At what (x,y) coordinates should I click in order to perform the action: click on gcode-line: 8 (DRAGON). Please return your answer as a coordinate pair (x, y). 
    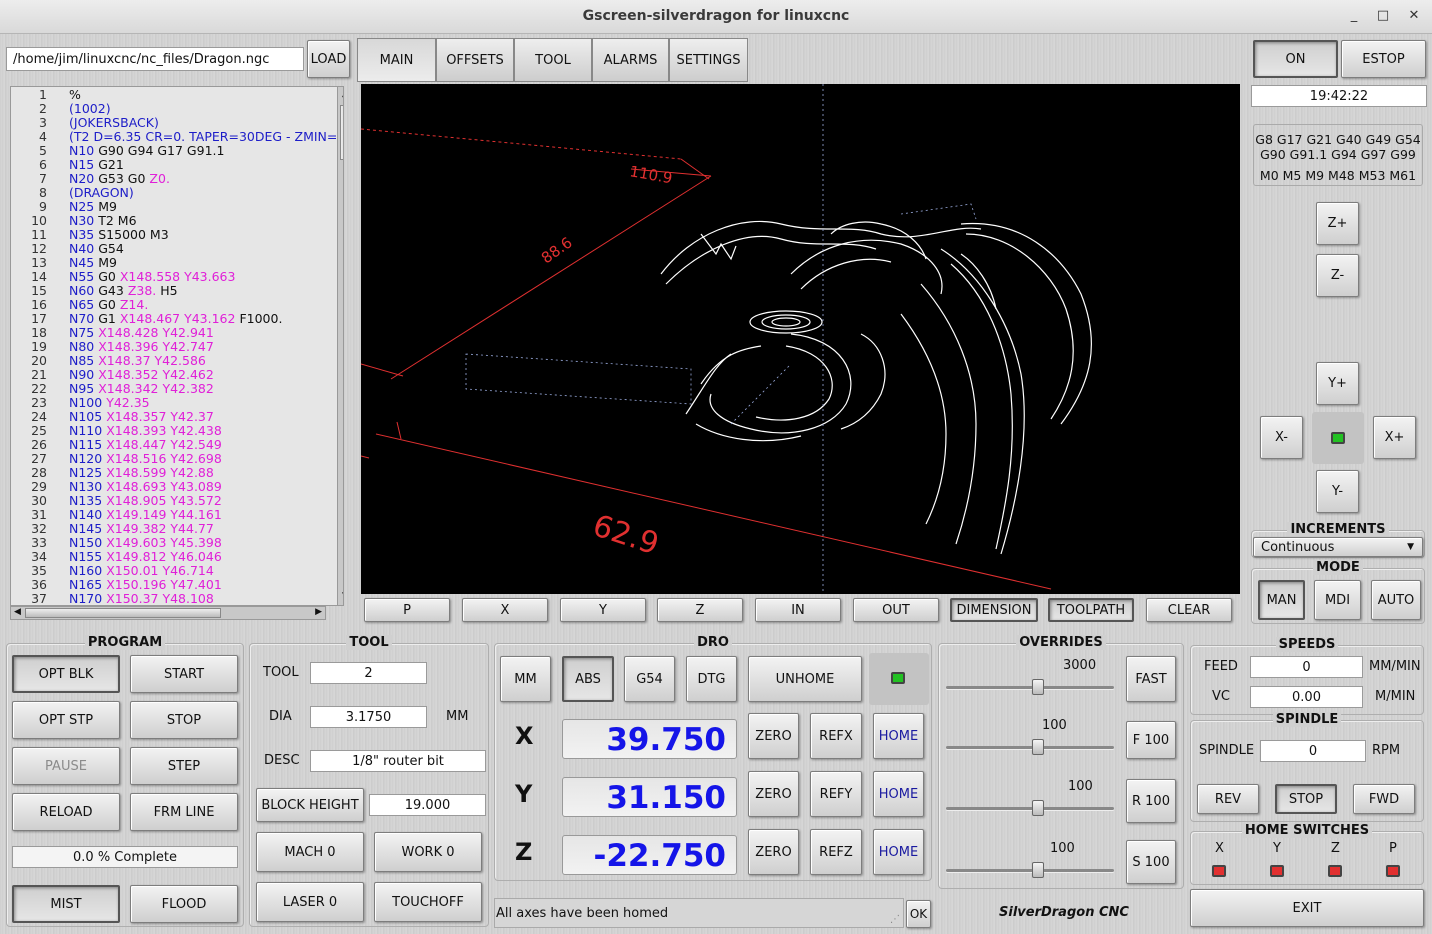
    Looking at the image, I should click on (174, 193).